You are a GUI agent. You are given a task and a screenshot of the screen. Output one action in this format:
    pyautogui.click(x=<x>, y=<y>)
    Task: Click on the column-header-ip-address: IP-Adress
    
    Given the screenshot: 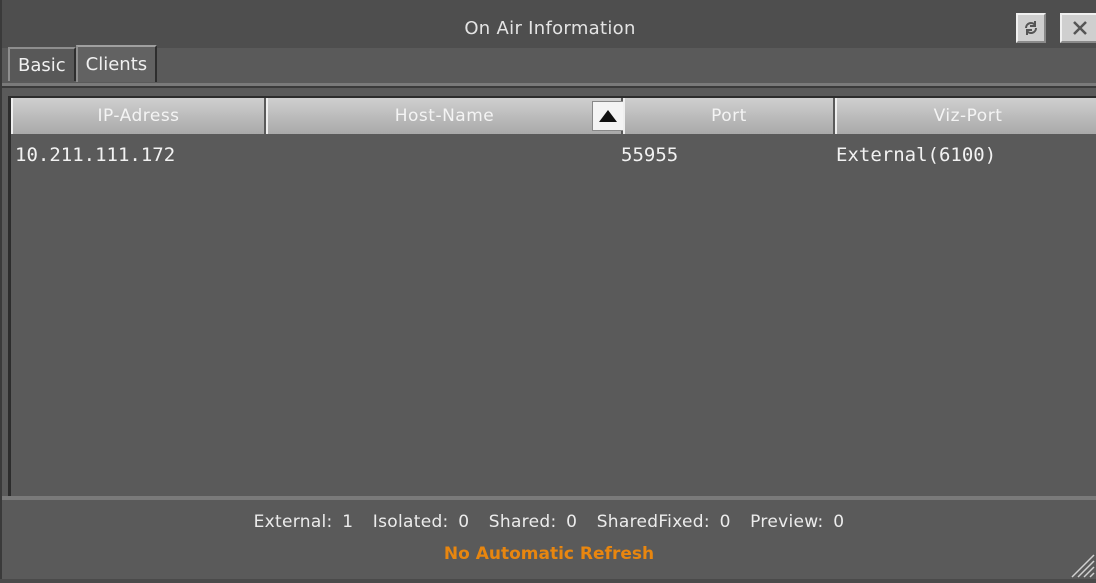 What is the action you would take?
    pyautogui.click(x=138, y=116)
    